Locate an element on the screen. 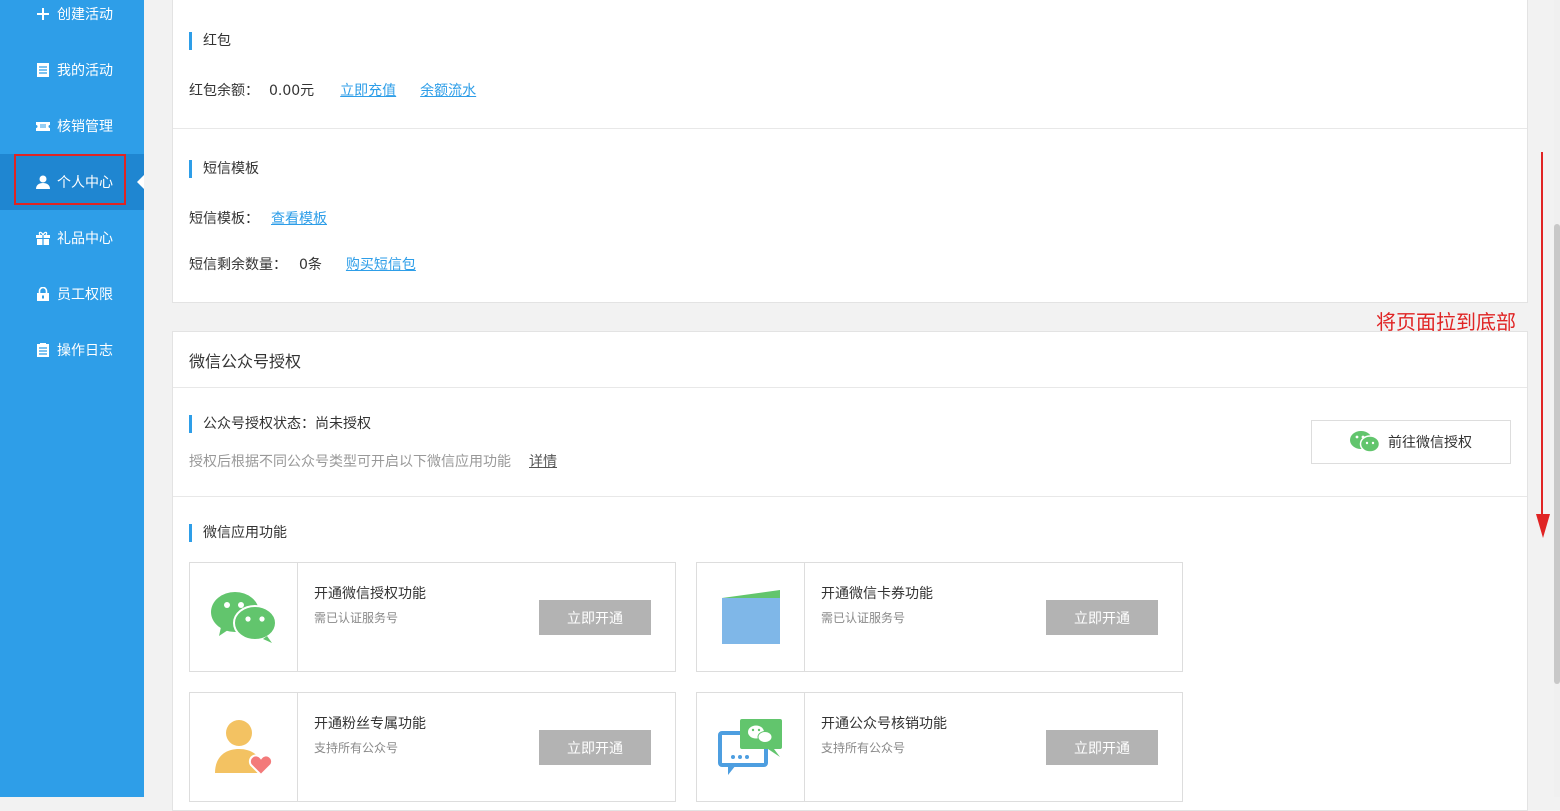  wechat-auth-button: 前往微信授权 is located at coordinates (1411, 442).